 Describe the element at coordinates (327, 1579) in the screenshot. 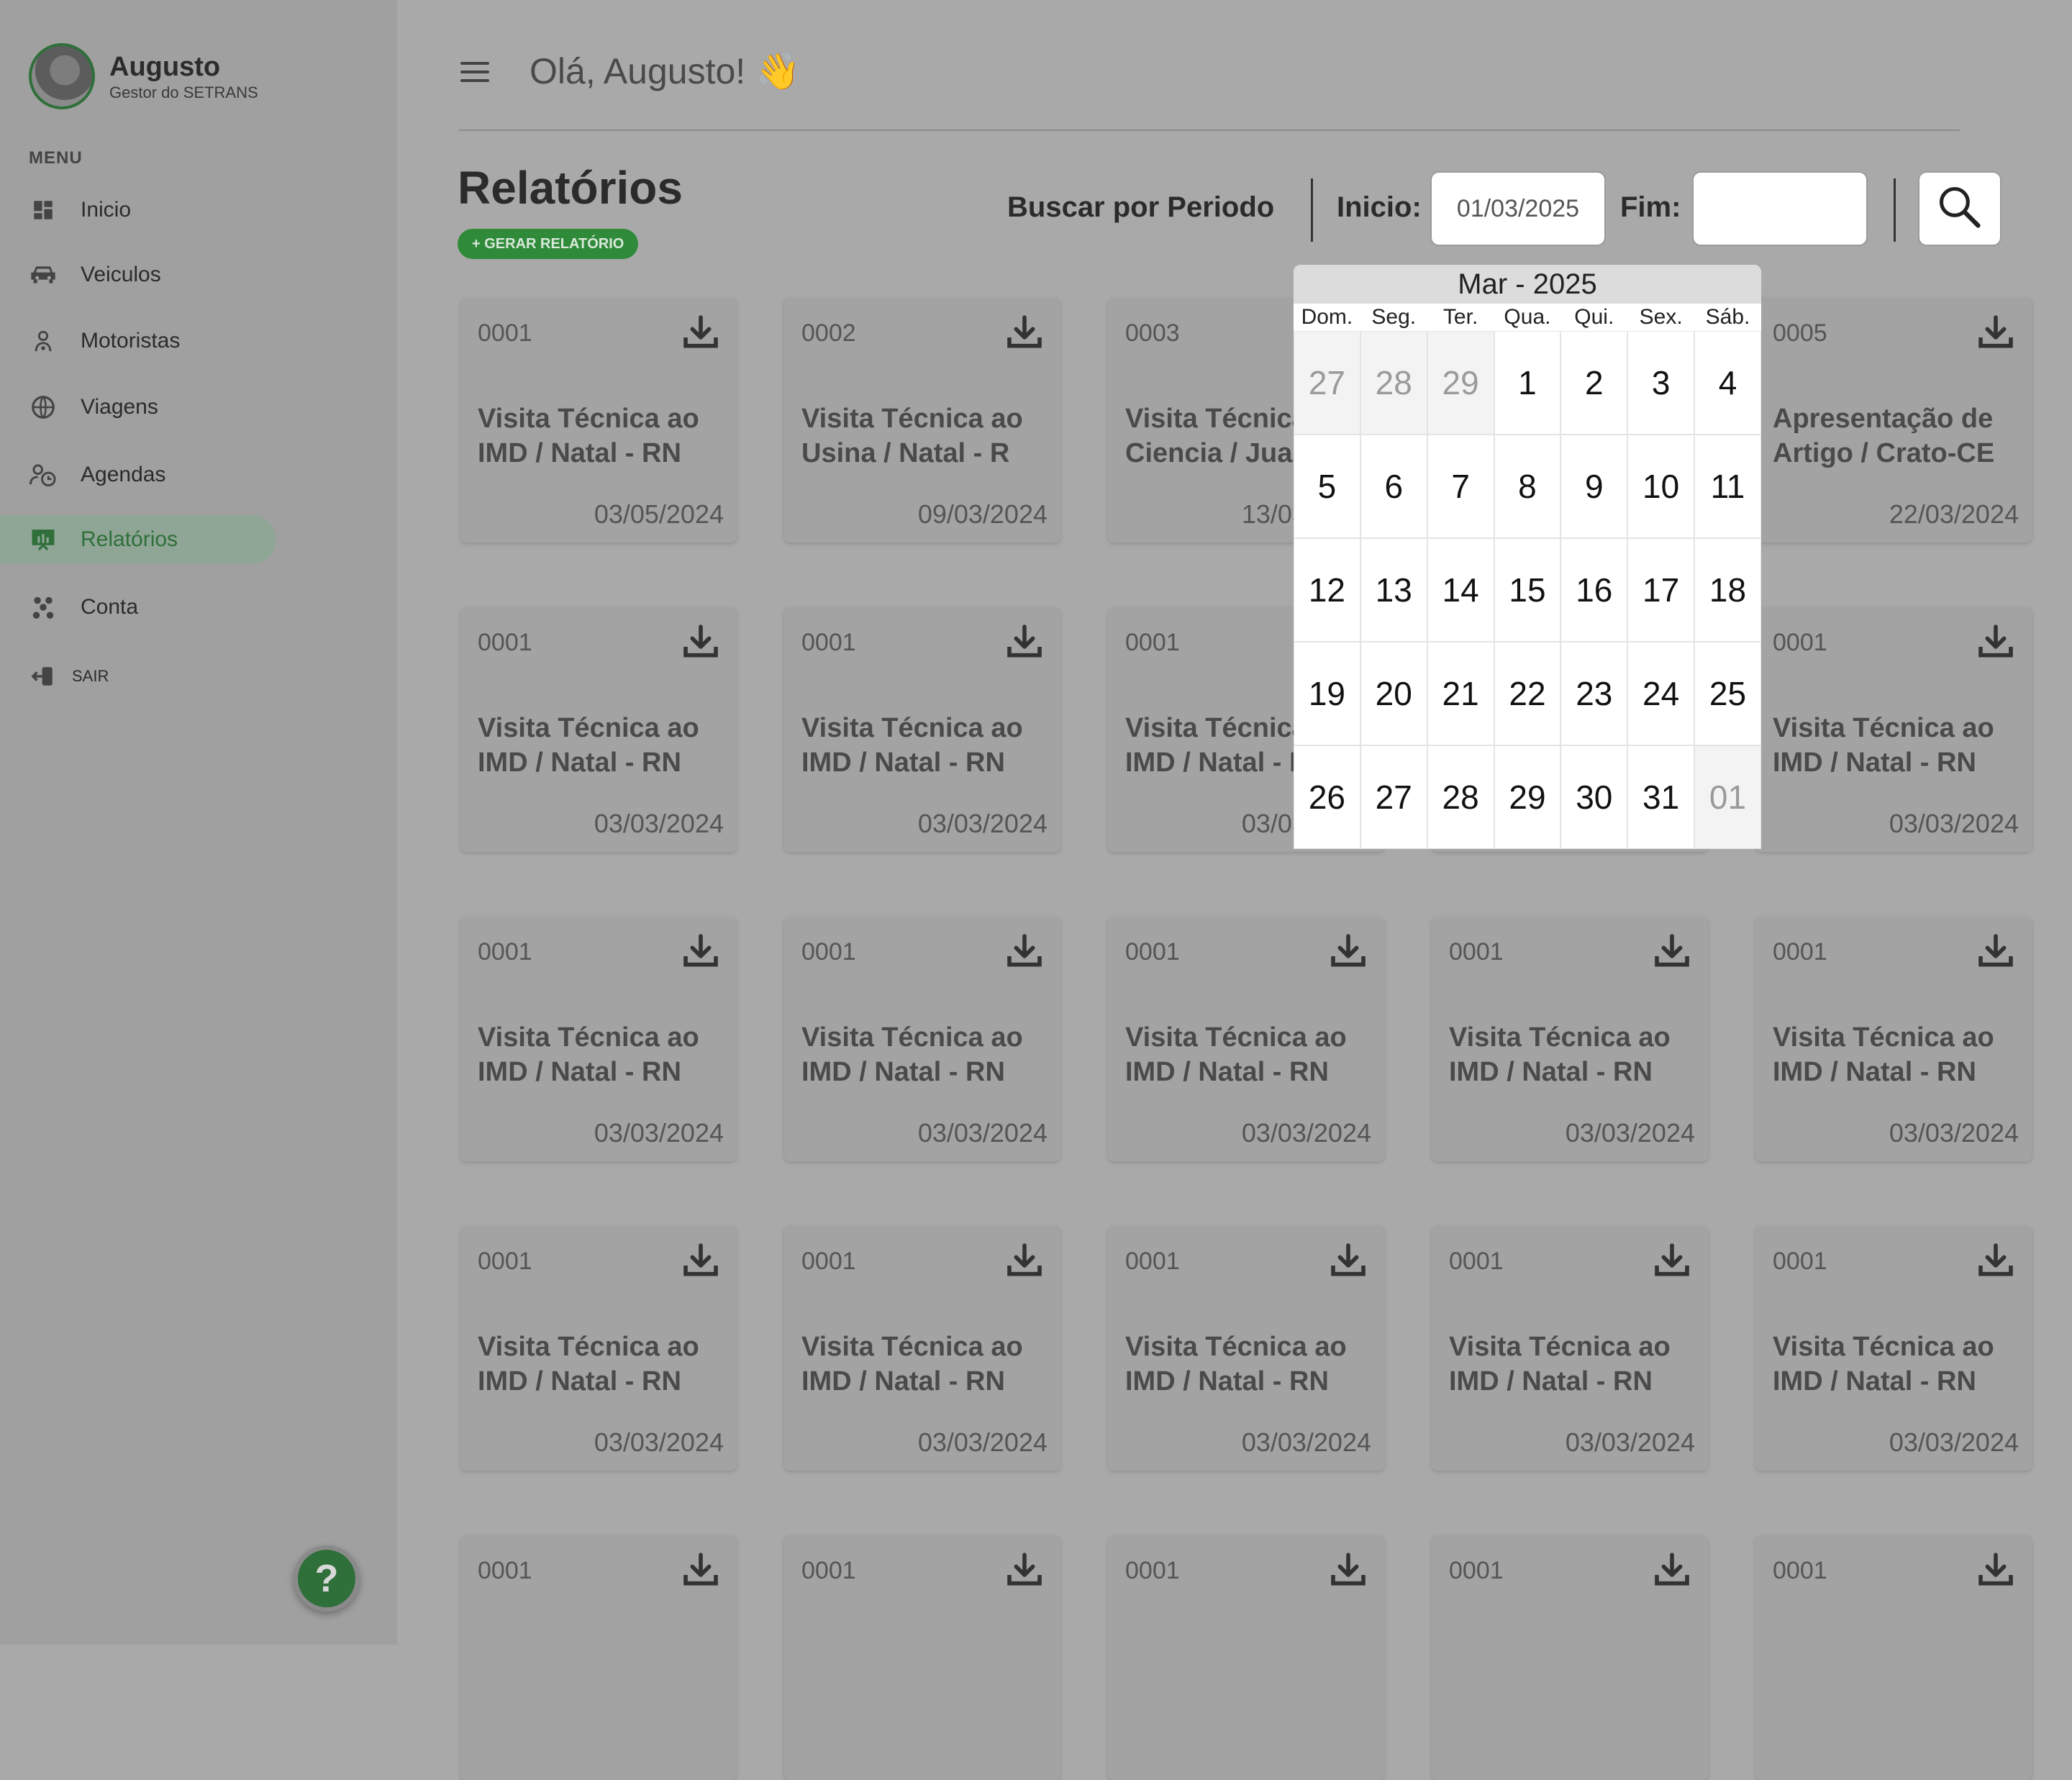

I see `help-button: ?` at that location.